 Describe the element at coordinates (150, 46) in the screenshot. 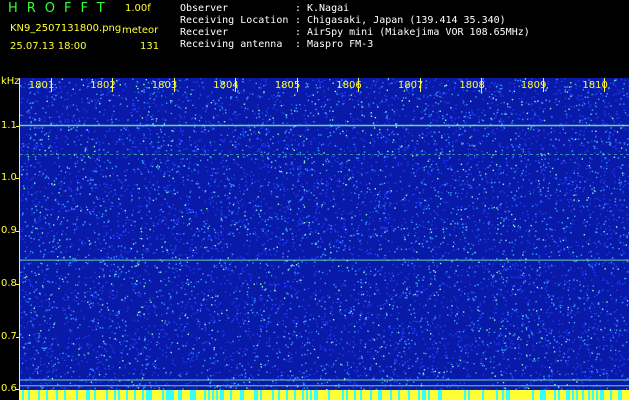

I see `detection-count: 131` at that location.